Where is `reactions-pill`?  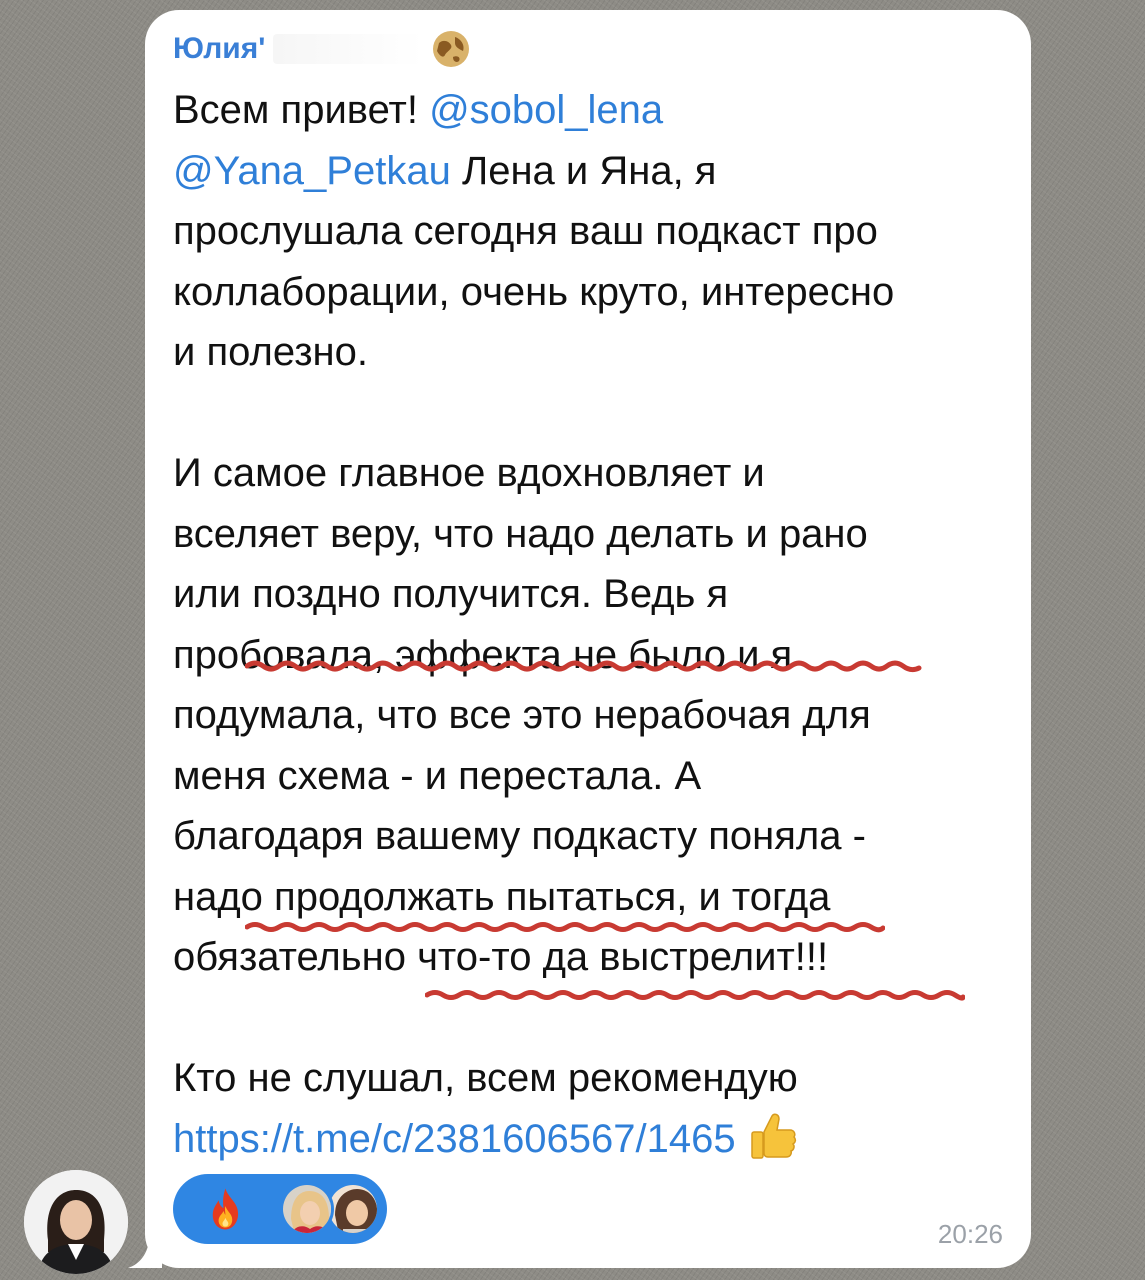
reactions-pill is located at coordinates (280, 1209).